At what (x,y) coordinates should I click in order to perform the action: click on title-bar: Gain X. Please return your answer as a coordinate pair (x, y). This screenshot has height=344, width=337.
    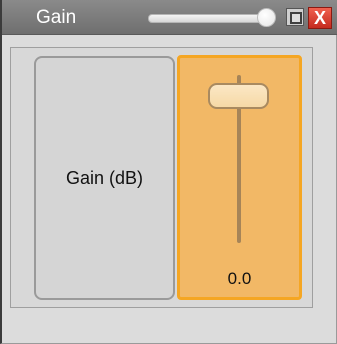
    Looking at the image, I should click on (169, 17).